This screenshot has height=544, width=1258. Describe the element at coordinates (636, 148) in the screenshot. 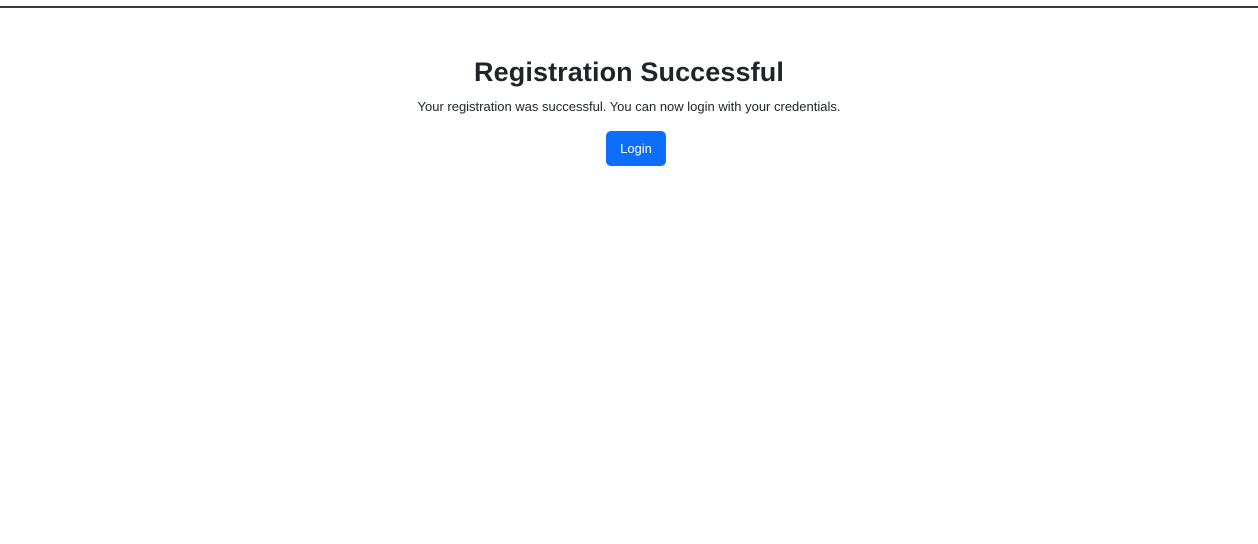

I see `login-button: Login` at that location.